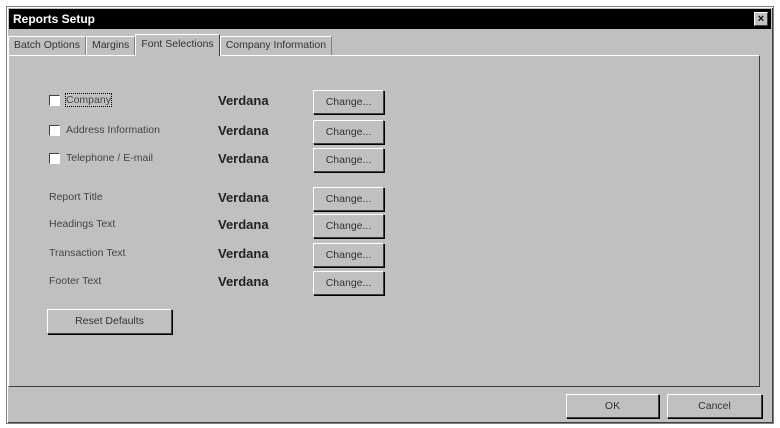 This screenshot has height=428, width=780. I want to click on footer-font-name: Verdana, so click(243, 281).